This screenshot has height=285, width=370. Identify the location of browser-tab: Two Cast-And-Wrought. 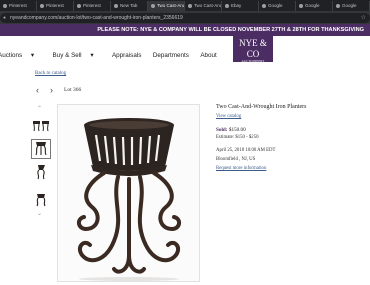
(203, 6).